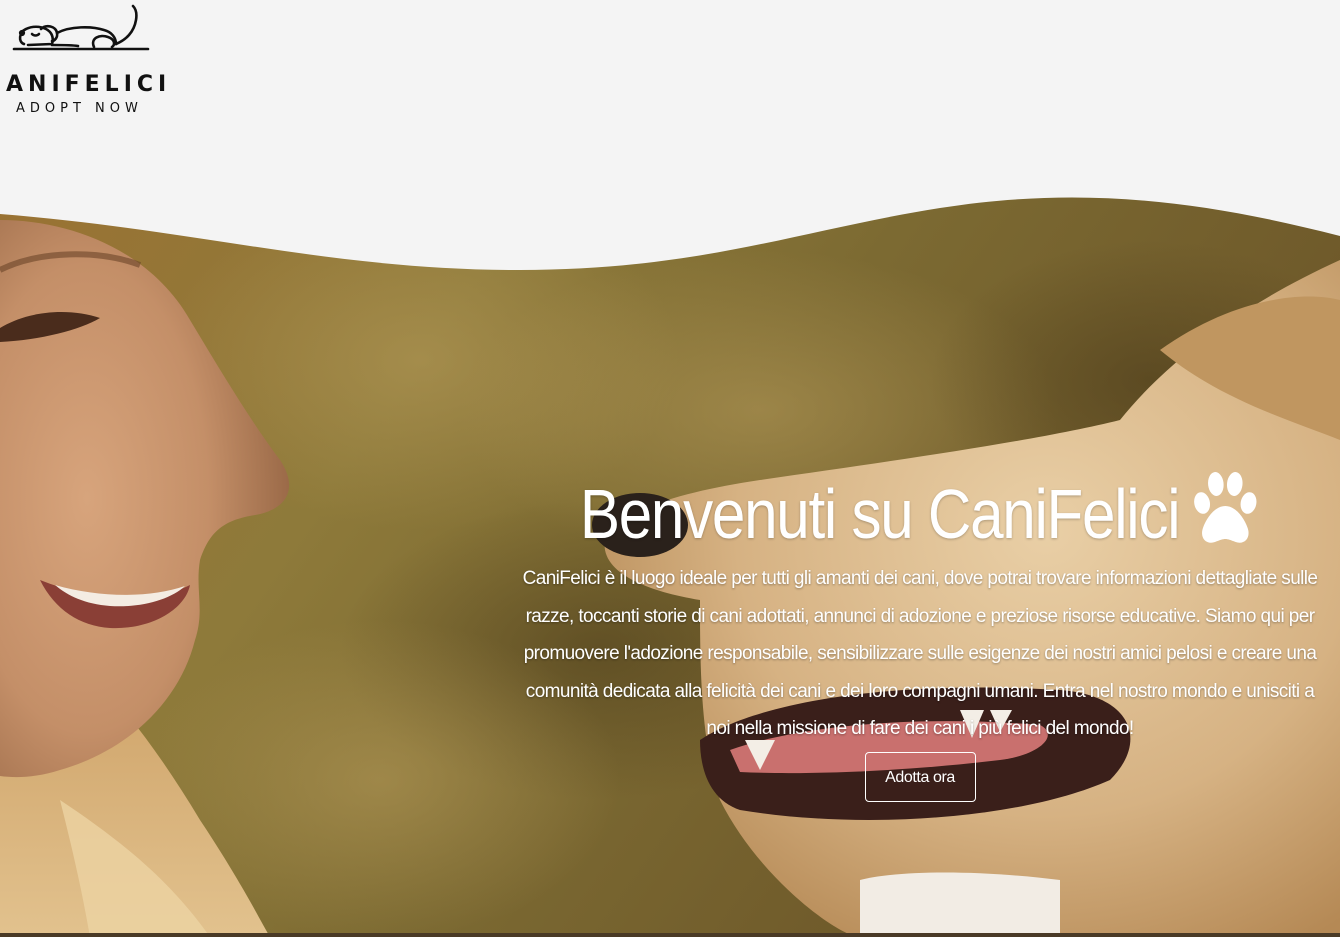  What do you see at coordinates (89, 84) in the screenshot?
I see `brand-name: ANIFELICI` at bounding box center [89, 84].